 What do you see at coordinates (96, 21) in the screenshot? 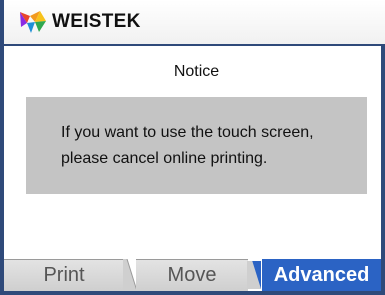
I see `brand-name: WEISTEK` at bounding box center [96, 21].